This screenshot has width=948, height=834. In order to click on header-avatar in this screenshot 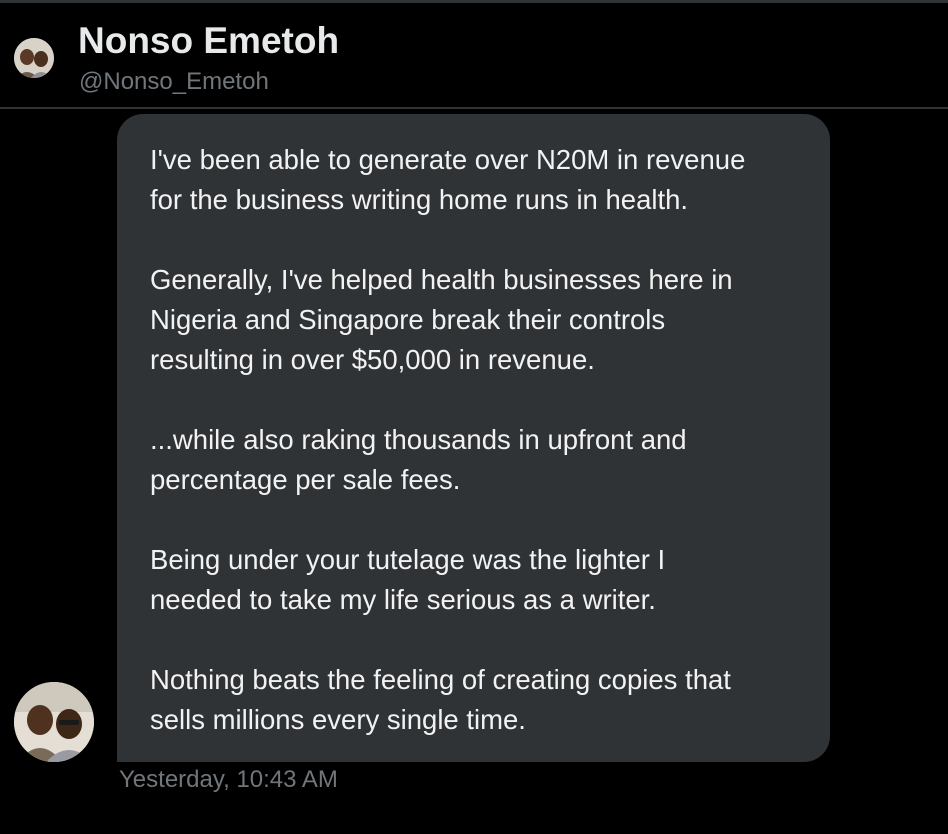, I will do `click(34, 58)`.